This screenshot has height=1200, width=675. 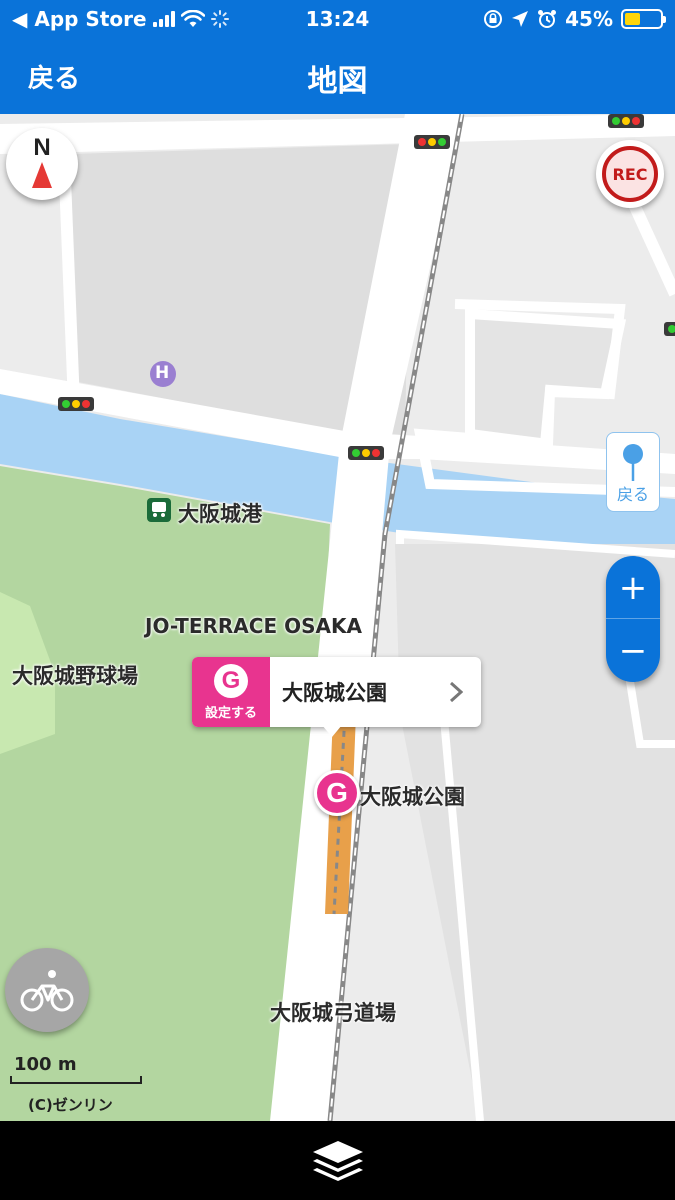 I want to click on layers-icon, so click(x=338, y=1161).